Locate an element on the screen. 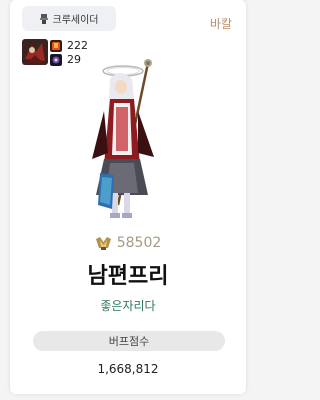  fame-row: 58502 is located at coordinates (128, 243).